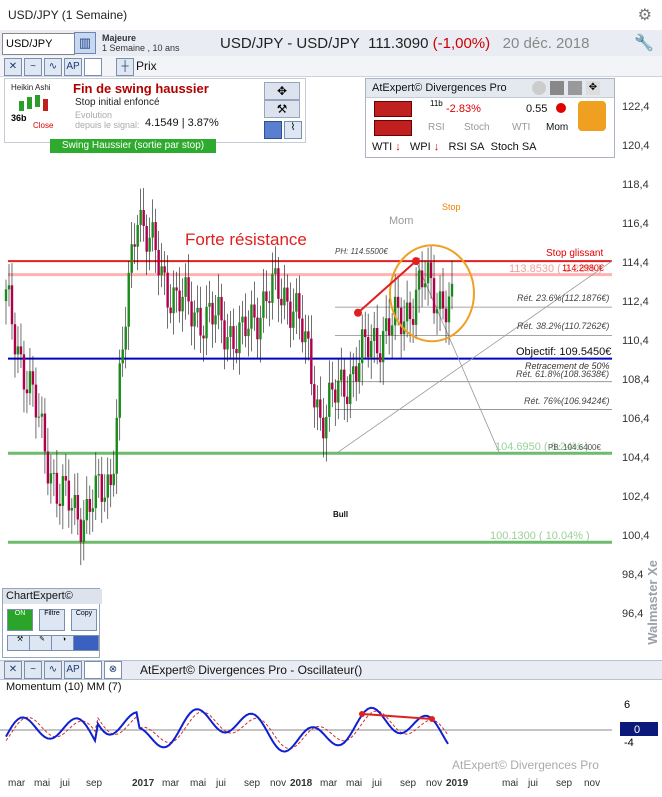 Image resolution: width=662 pixels, height=797 pixels. Describe the element at coordinates (113, 670) in the screenshot. I see `osc-close-icon: ⊗` at that location.